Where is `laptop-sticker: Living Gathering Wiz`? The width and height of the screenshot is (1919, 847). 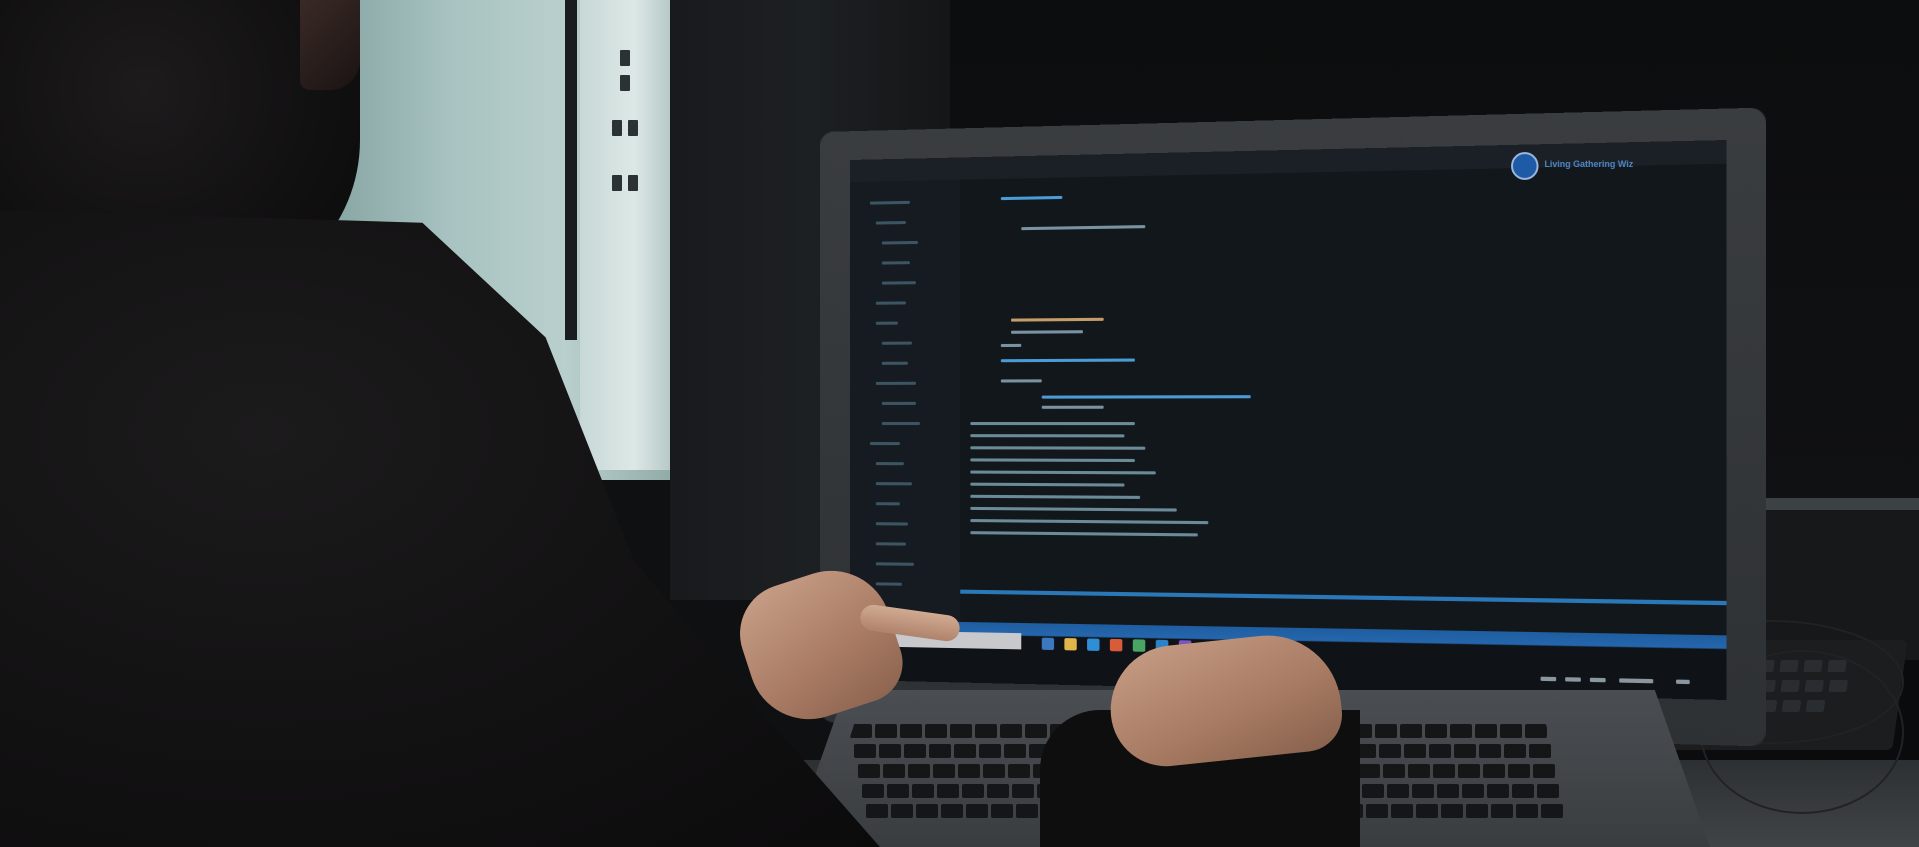
laptop-sticker: Living Gathering Wiz is located at coordinates (1585, 166).